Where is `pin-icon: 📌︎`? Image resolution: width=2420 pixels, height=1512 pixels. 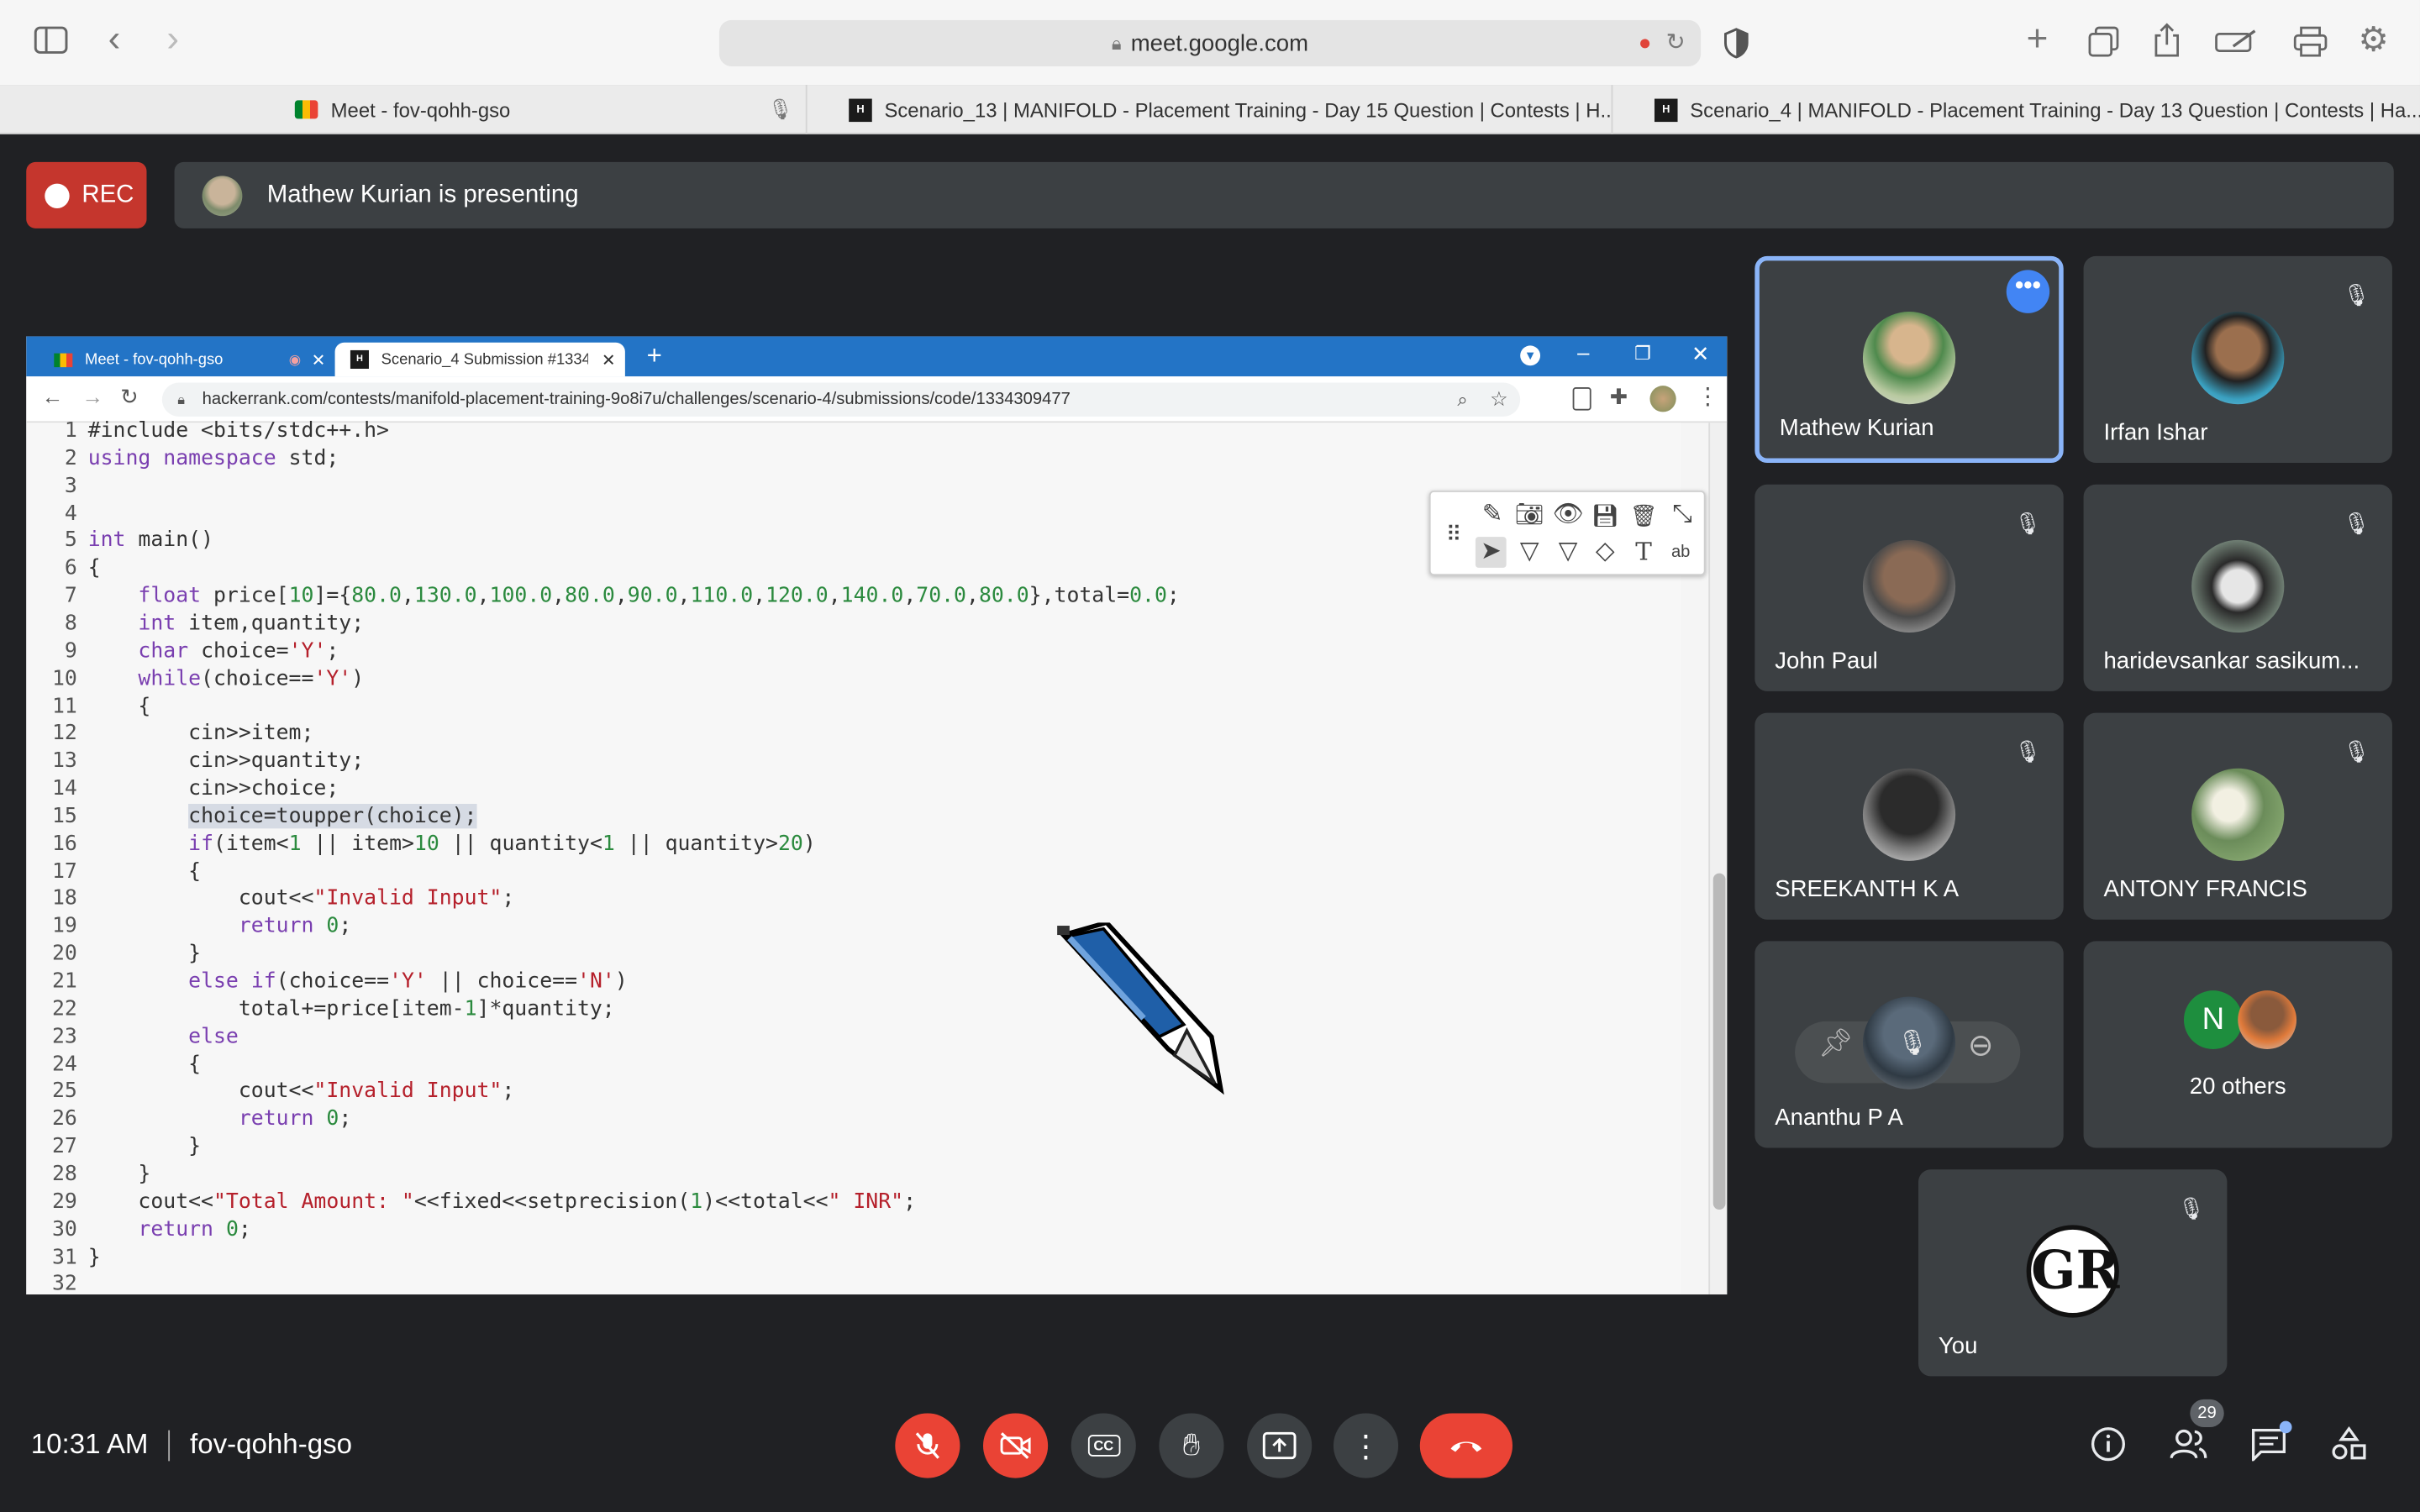
pin-icon: 📌︎ is located at coordinates (1836, 1043).